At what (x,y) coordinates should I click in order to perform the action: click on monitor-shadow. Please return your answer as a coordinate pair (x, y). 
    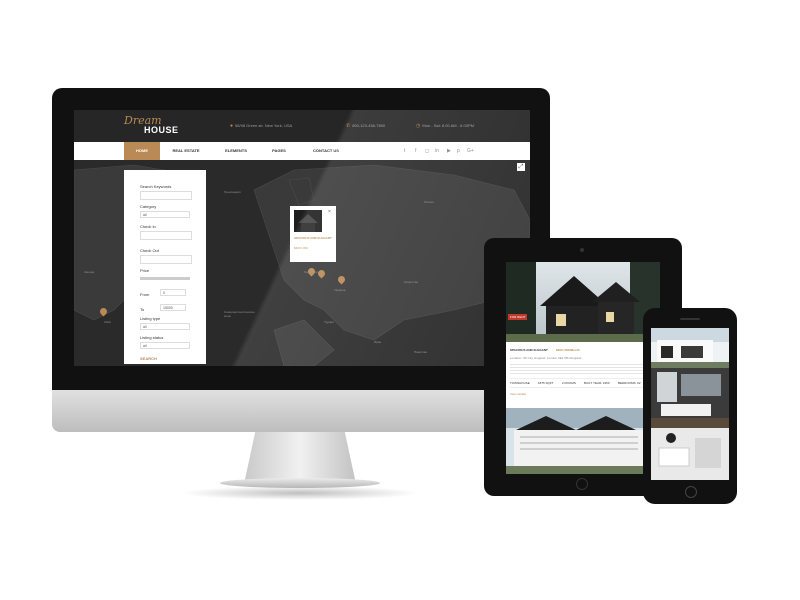
    Looking at the image, I should click on (300, 493).